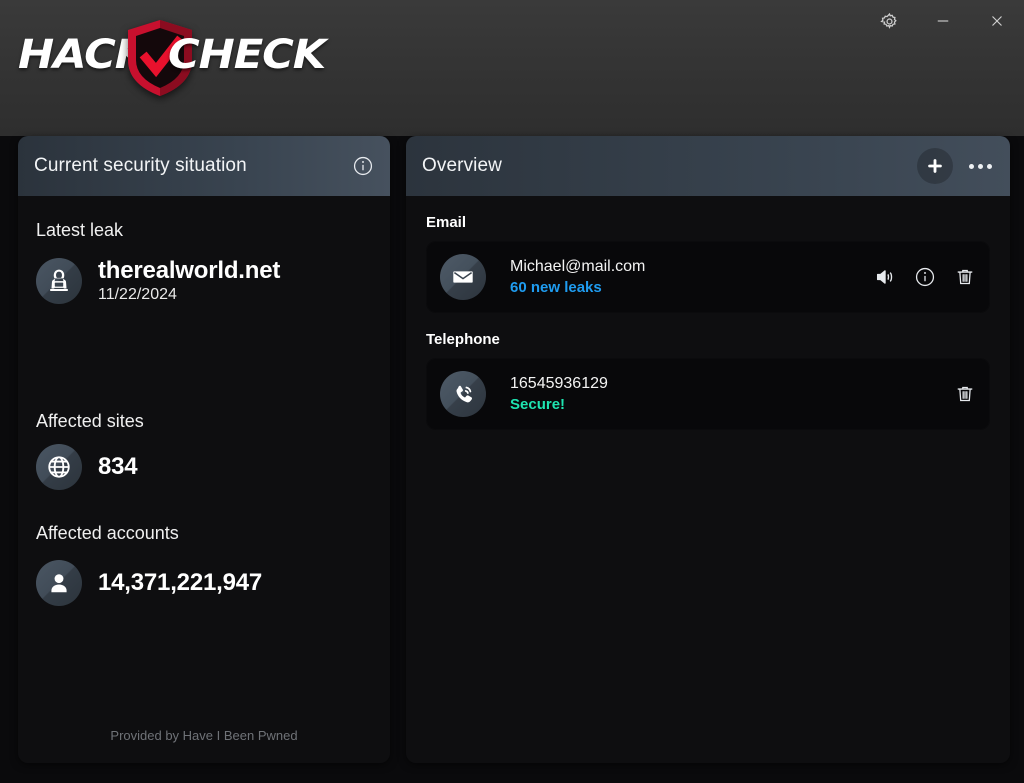  What do you see at coordinates (556, 287) in the screenshot?
I see `status-badge: 60 new leaks` at bounding box center [556, 287].